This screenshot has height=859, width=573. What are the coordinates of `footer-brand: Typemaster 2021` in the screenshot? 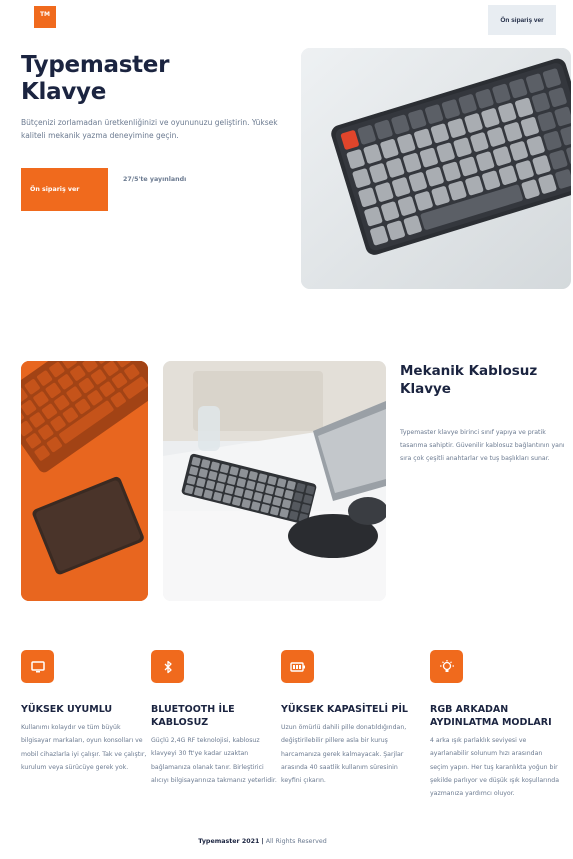 It's located at (229, 841).